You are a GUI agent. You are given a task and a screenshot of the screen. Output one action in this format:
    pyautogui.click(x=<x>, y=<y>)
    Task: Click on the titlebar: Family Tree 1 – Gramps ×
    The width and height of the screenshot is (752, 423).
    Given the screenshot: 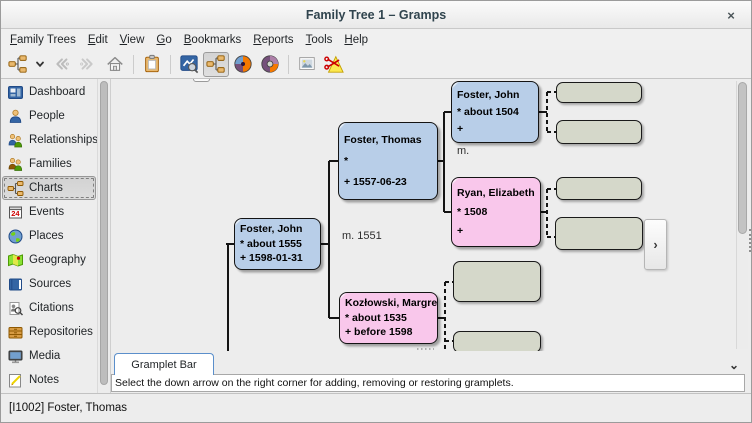 What is the action you would take?
    pyautogui.click(x=376, y=15)
    